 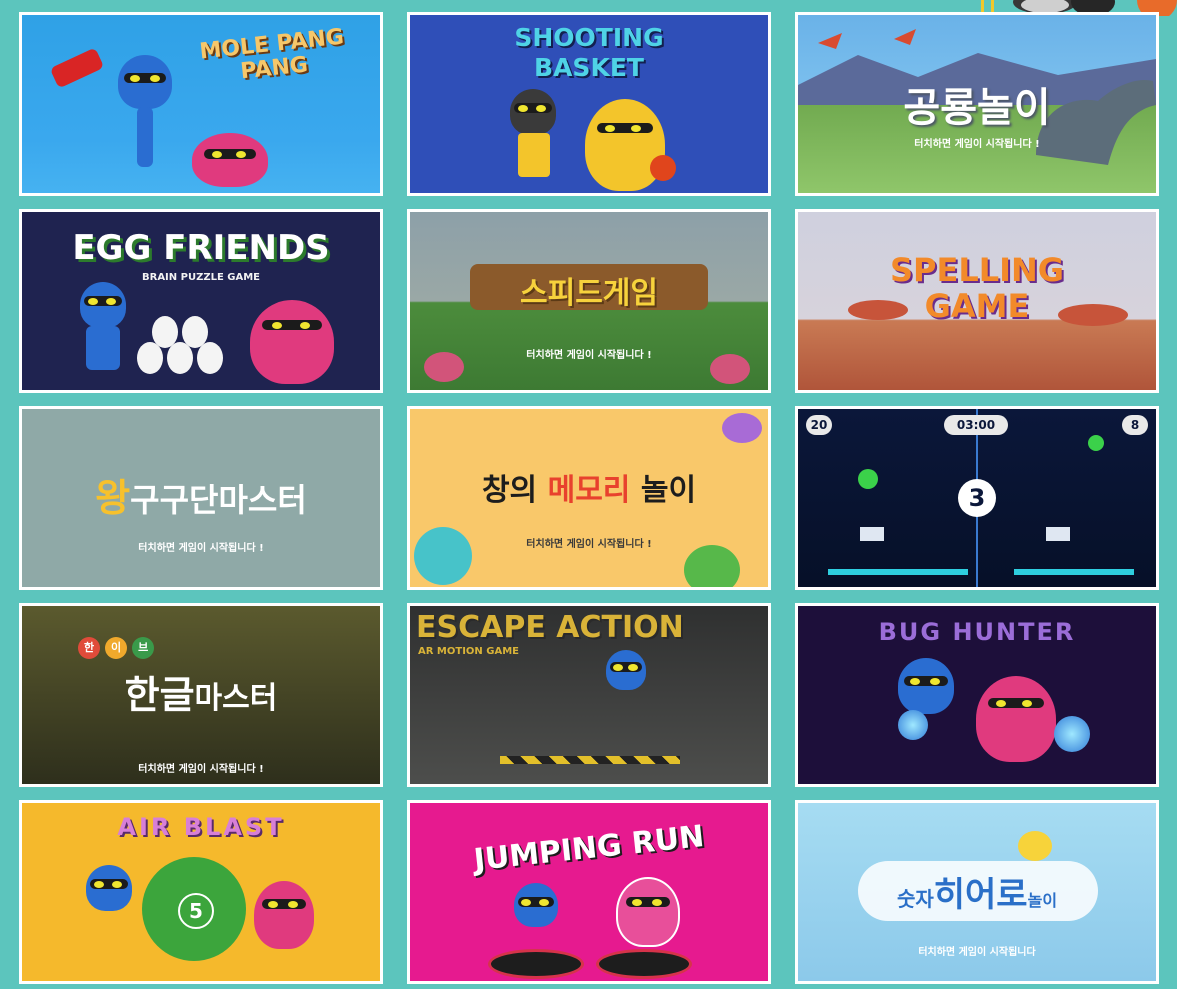 I want to click on game-title: SPELLING GAME, so click(x=977, y=288).